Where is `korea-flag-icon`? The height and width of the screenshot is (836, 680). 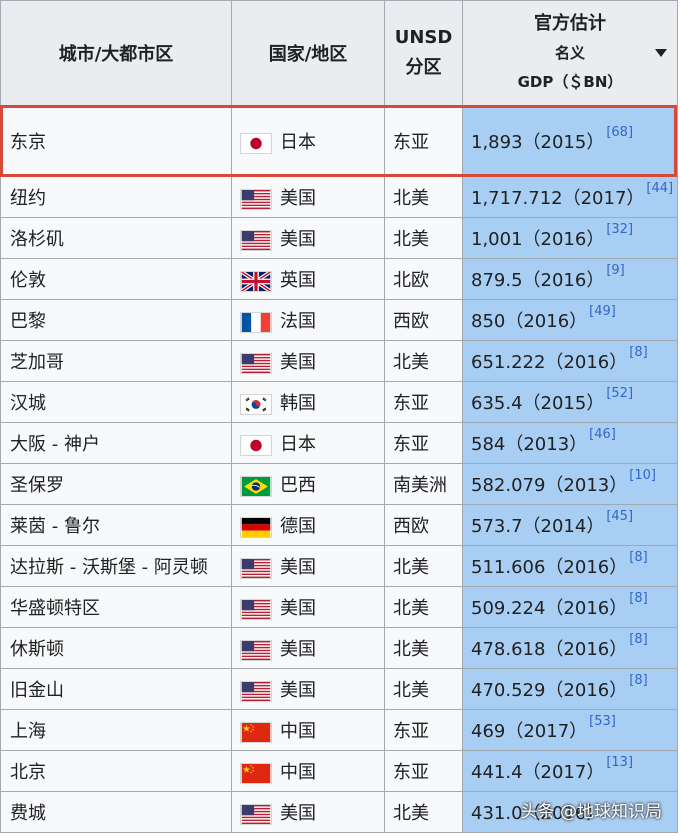
korea-flag-icon is located at coordinates (256, 404).